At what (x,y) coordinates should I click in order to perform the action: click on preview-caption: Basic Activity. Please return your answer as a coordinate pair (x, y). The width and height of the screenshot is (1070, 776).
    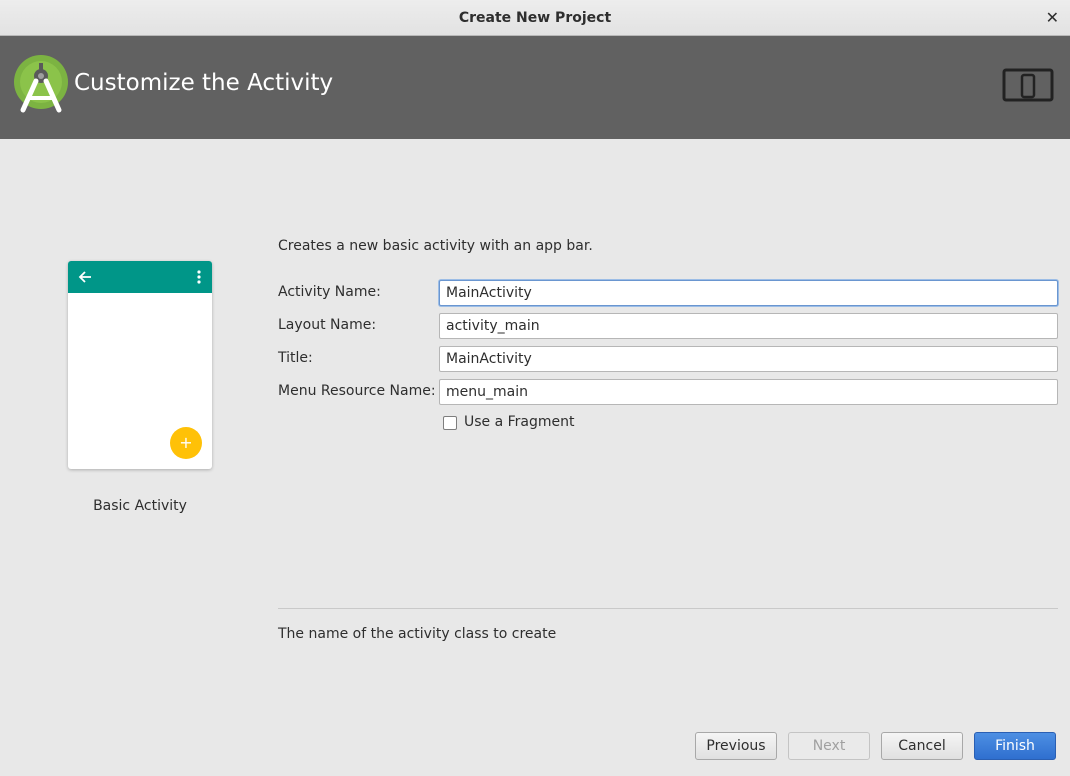
    Looking at the image, I should click on (140, 506).